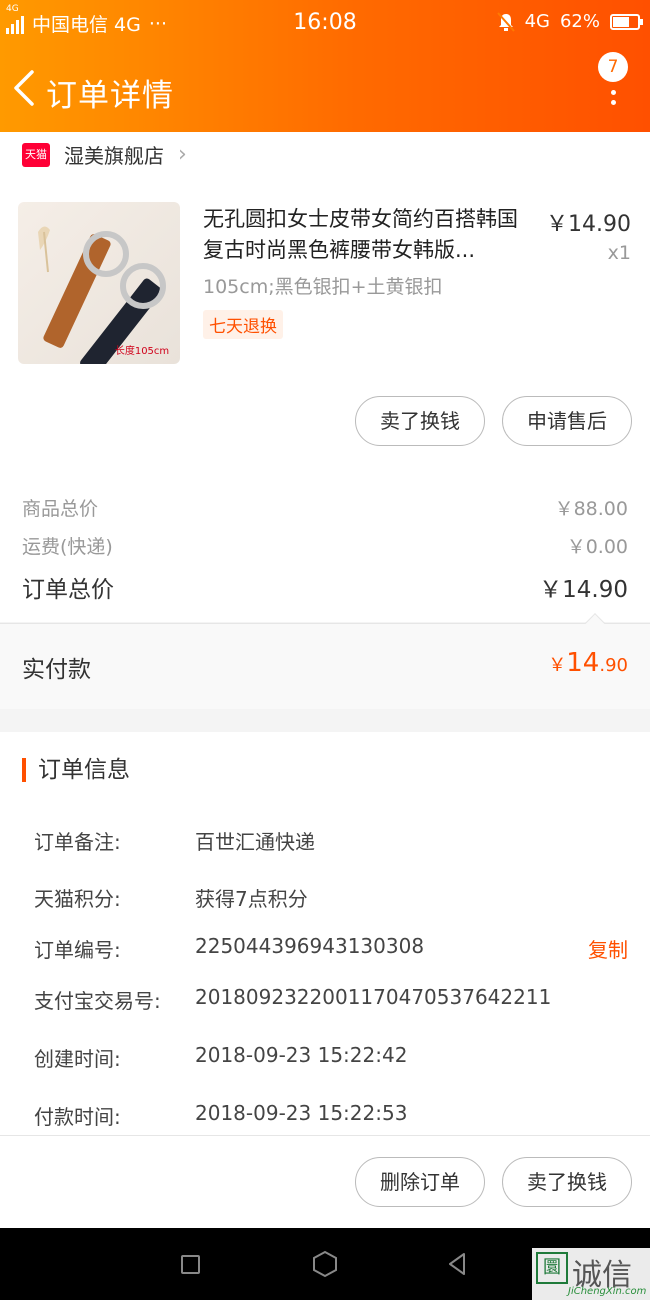 The height and width of the screenshot is (1300, 650). What do you see at coordinates (67, 547) in the screenshot?
I see `shipping-label: 运费(快递)` at bounding box center [67, 547].